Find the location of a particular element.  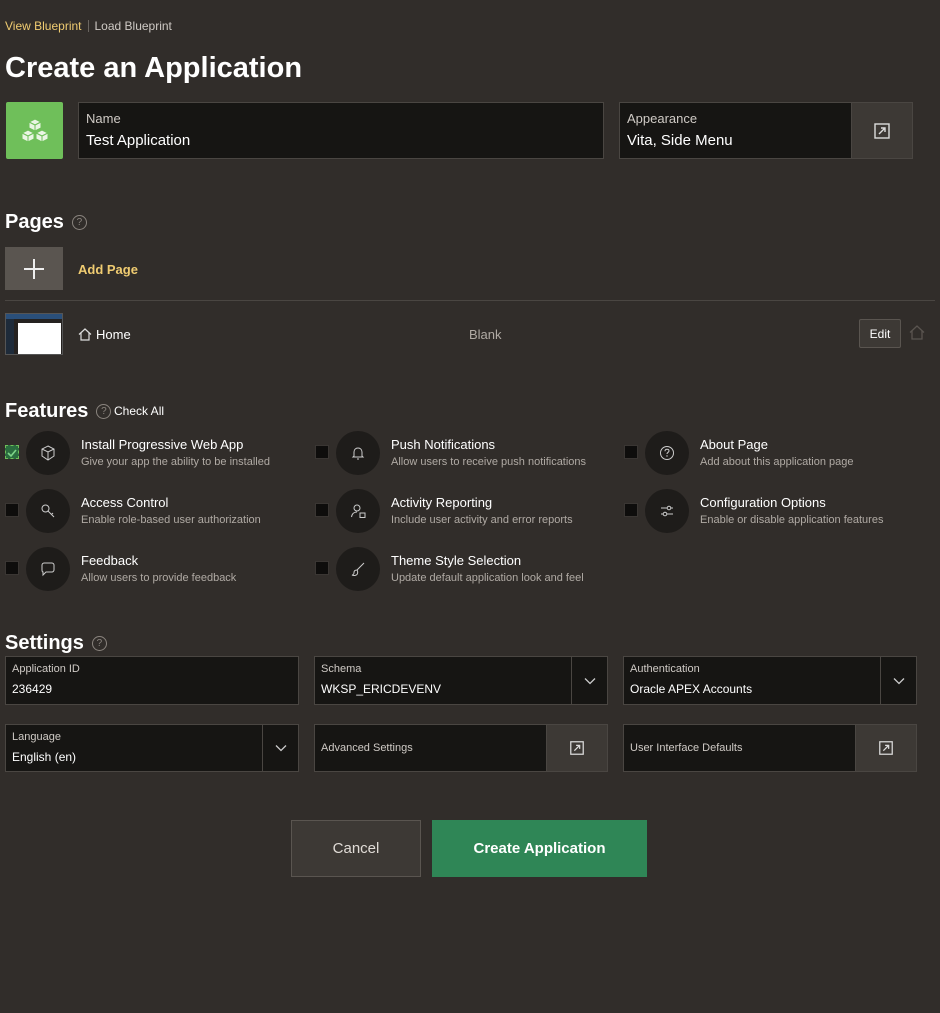

chat-icon is located at coordinates (48, 569).